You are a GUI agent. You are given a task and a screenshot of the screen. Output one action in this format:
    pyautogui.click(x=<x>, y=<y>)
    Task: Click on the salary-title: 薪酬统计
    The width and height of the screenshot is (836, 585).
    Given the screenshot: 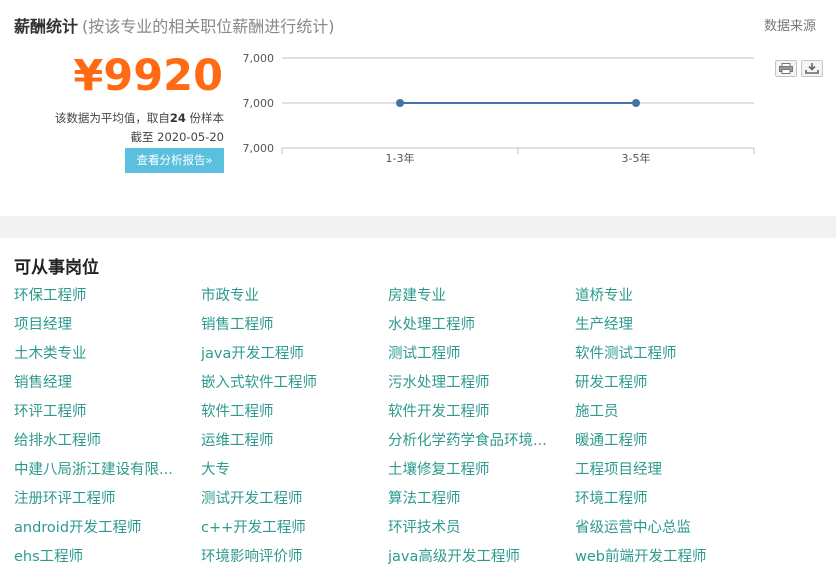 What is the action you would take?
    pyautogui.click(x=46, y=26)
    